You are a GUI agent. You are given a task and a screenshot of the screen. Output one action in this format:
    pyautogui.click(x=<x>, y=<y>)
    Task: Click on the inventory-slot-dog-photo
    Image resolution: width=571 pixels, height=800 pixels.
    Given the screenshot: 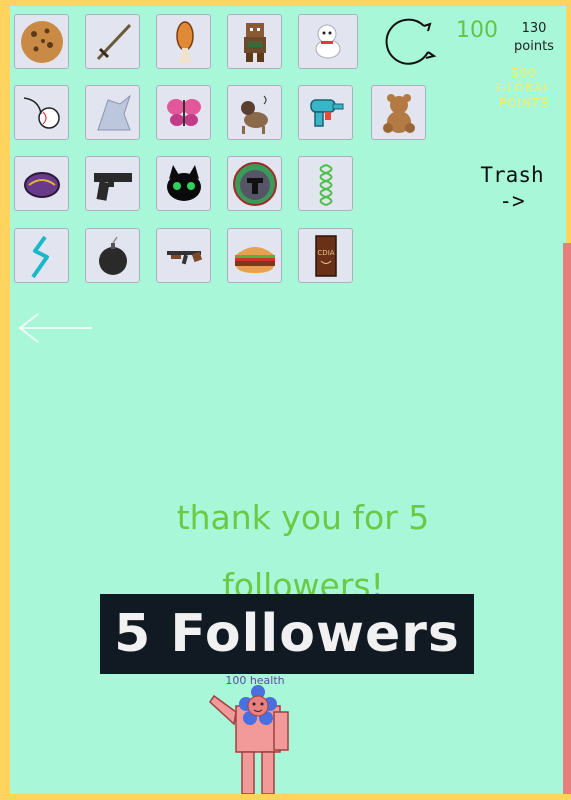 What is the action you would take?
    pyautogui.click(x=254, y=112)
    